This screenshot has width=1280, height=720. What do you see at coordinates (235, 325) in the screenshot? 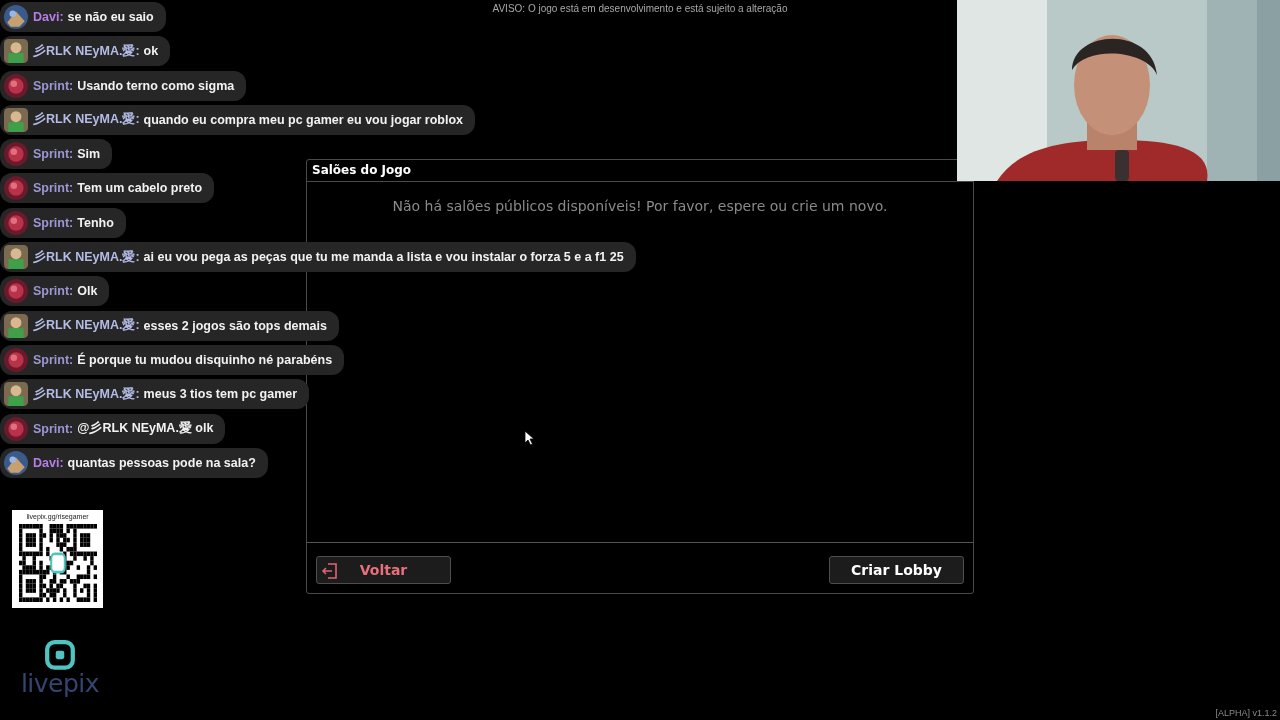
I see `chat-message-text: esses 2 jogos são tops demais` at bounding box center [235, 325].